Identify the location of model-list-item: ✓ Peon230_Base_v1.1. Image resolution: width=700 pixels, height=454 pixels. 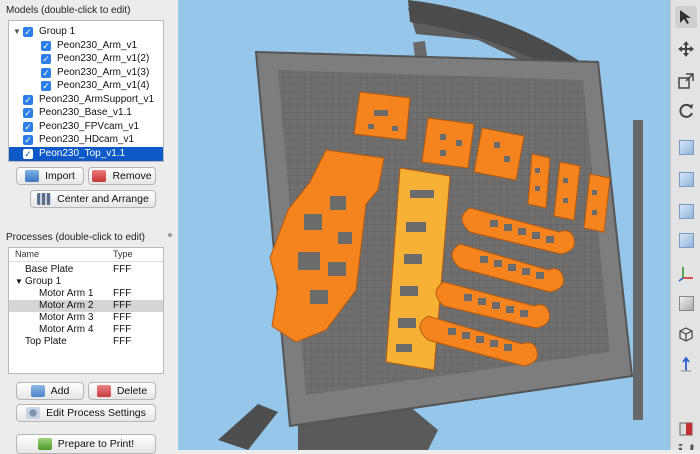
(86, 113).